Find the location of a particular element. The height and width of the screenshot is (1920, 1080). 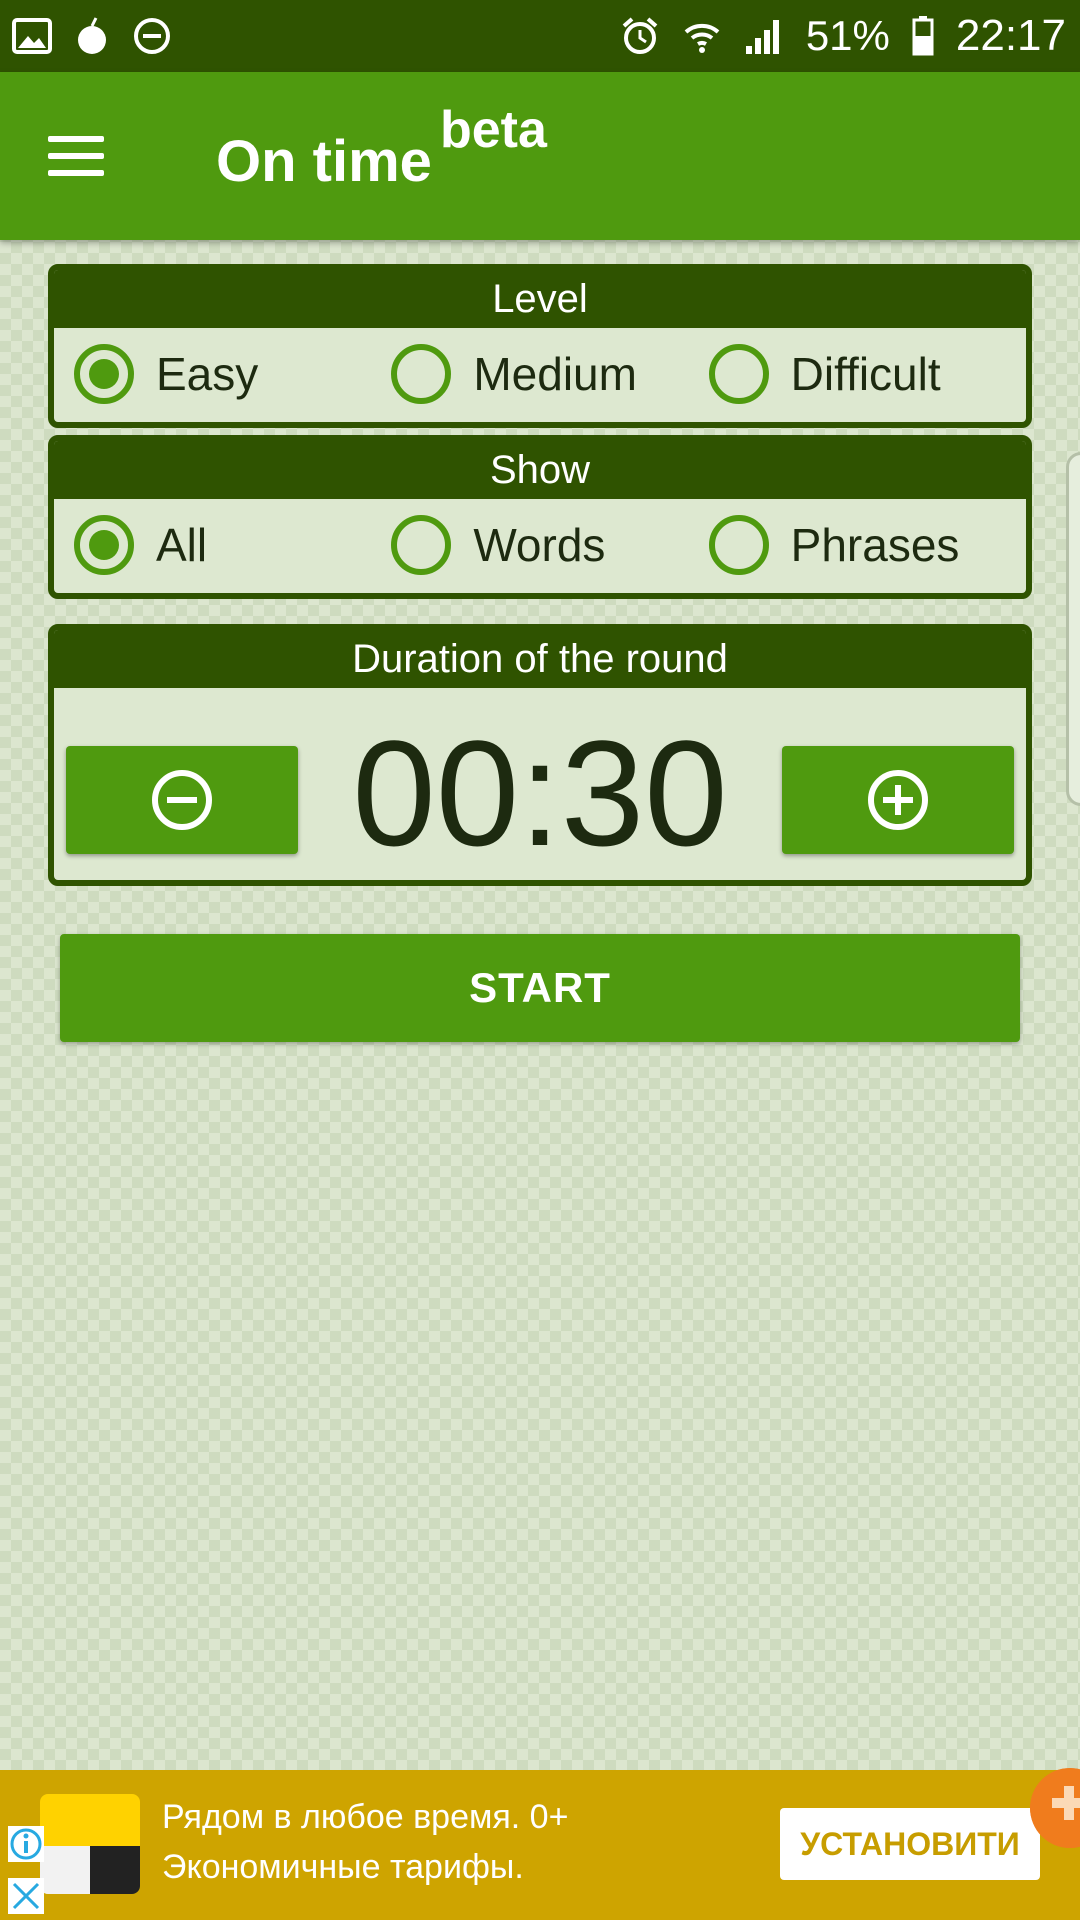

side-drawer-handle is located at coordinates (1073, 629).